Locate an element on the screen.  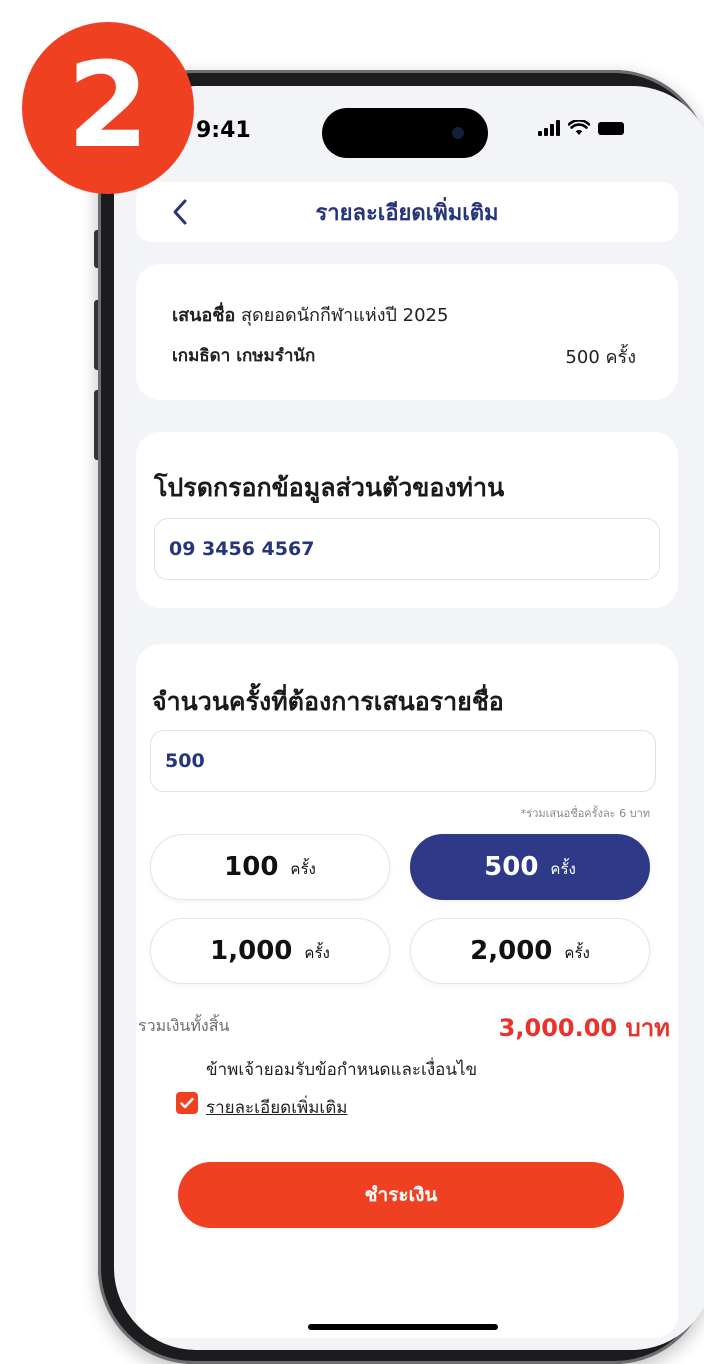
home-indicator is located at coordinates (403, 1327).